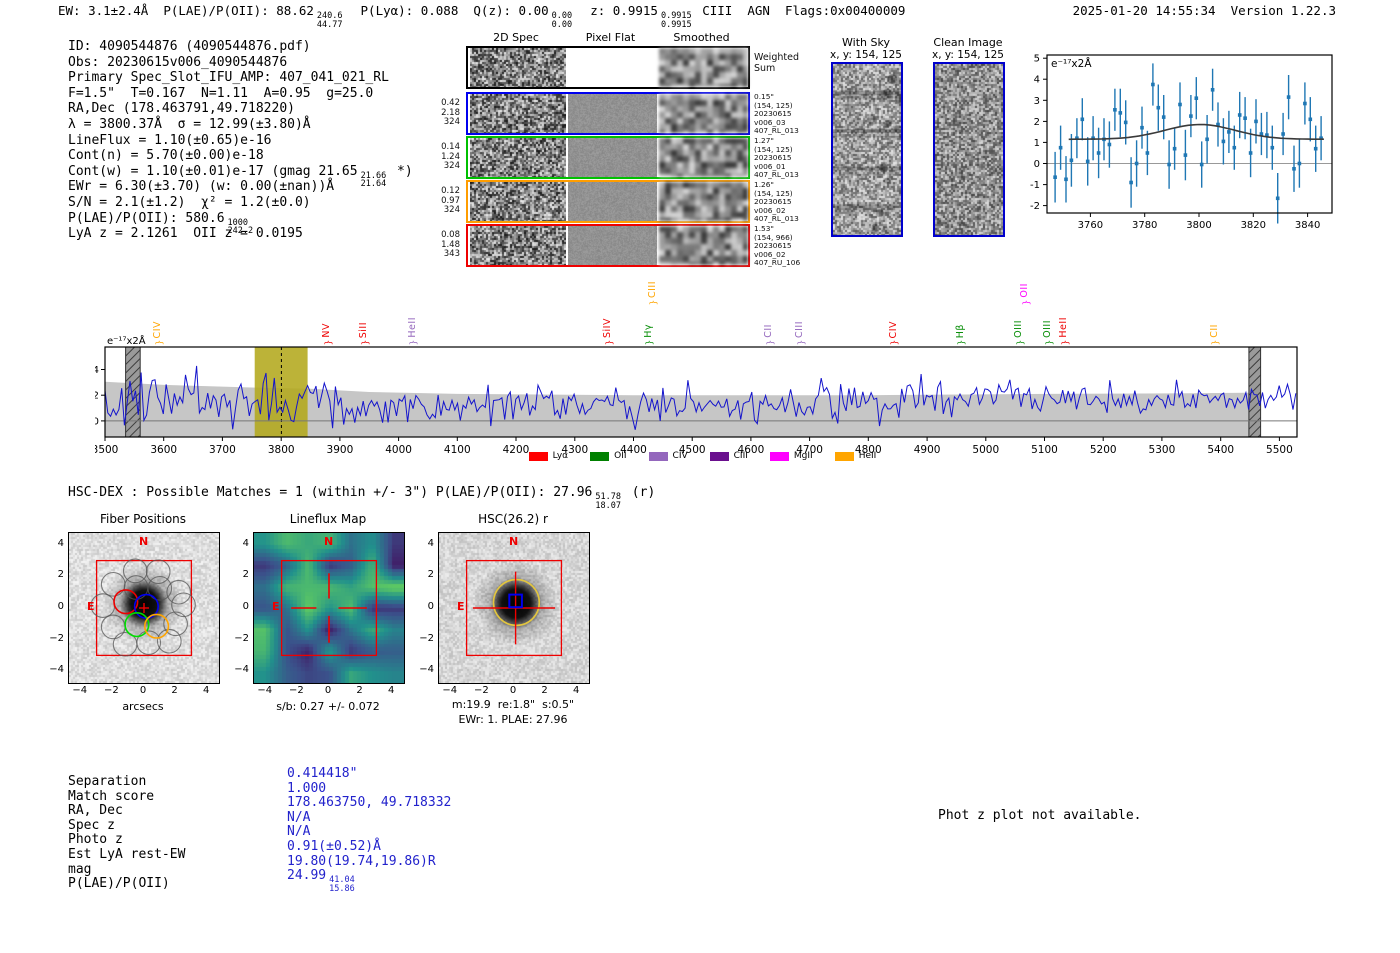 Image resolution: width=1400 pixels, height=953 pixels. Describe the element at coordinates (373, 184) in the screenshot. I see `static-element: 21.64` at that location.